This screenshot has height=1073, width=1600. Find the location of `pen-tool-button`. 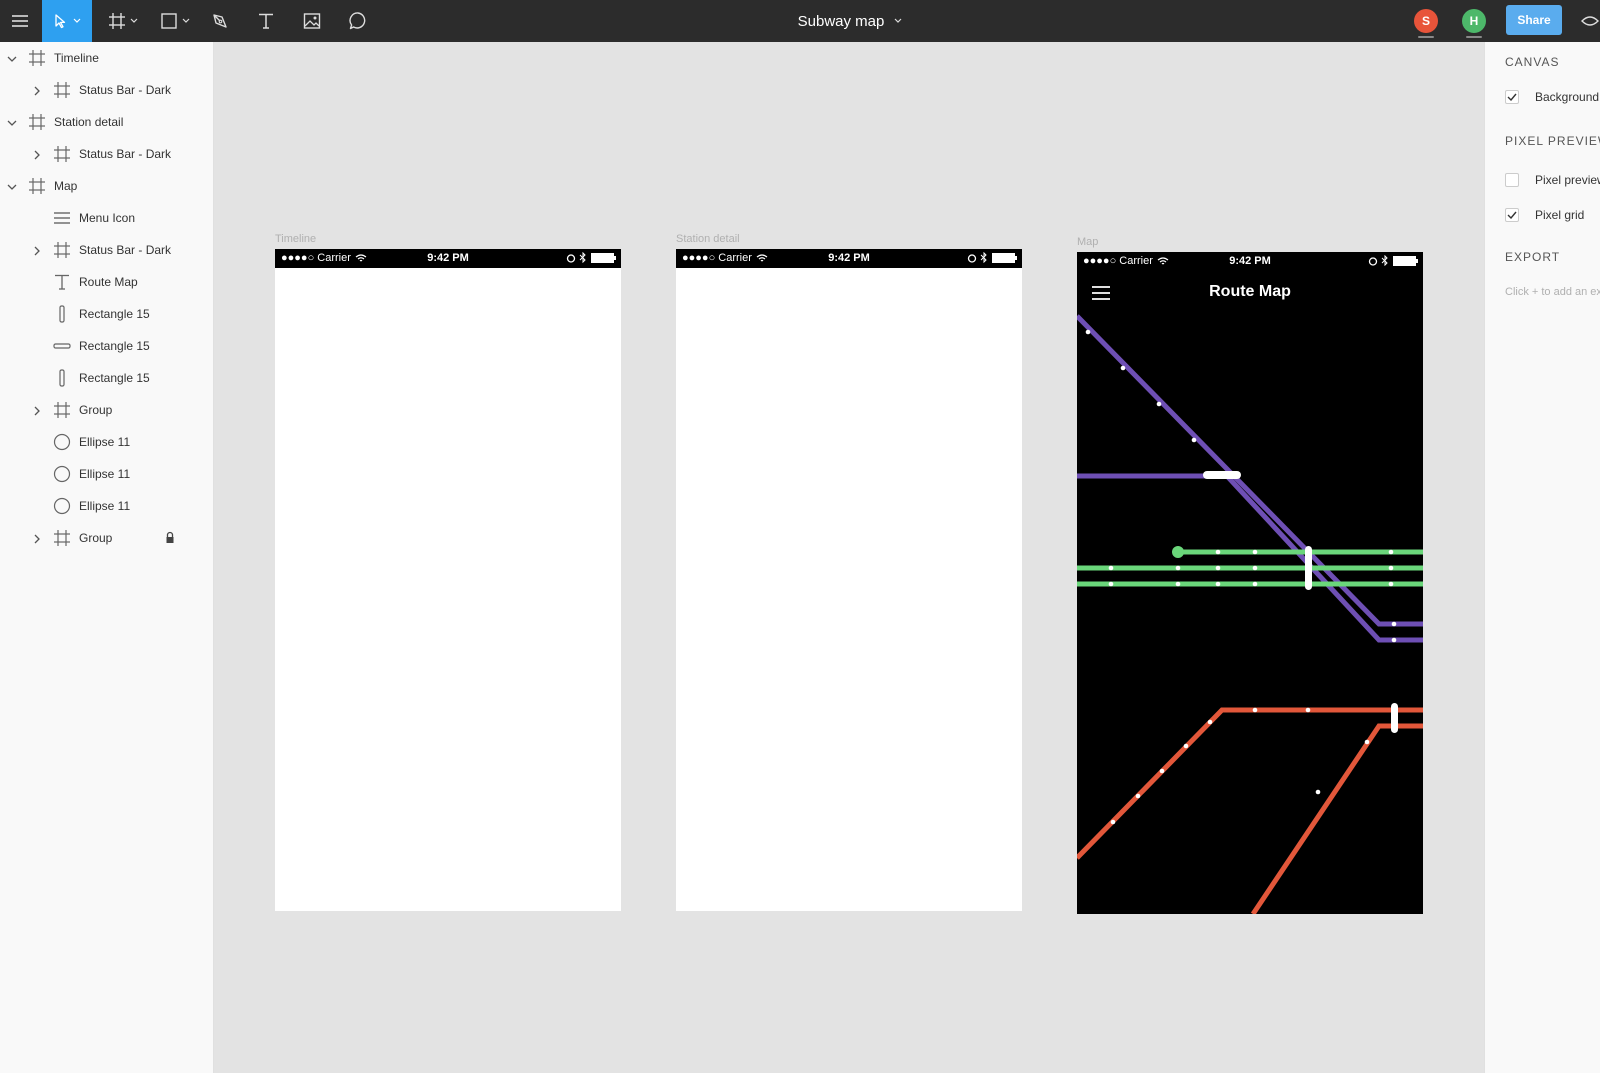

pen-tool-button is located at coordinates (220, 21).